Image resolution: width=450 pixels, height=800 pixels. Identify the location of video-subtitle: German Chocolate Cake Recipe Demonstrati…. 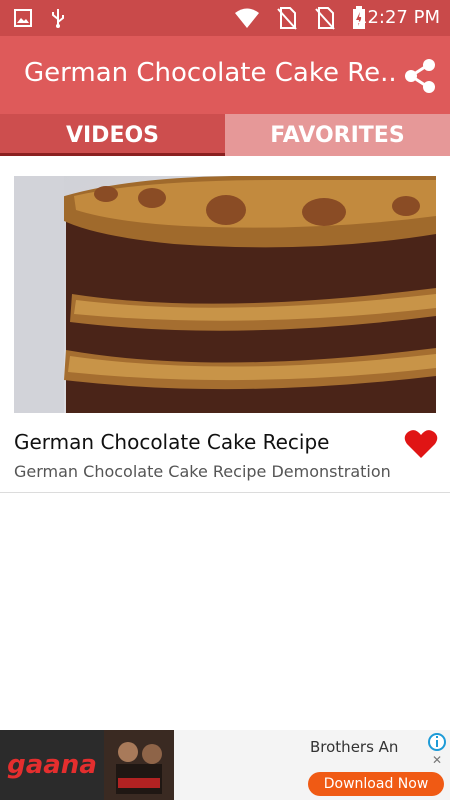
(202, 471).